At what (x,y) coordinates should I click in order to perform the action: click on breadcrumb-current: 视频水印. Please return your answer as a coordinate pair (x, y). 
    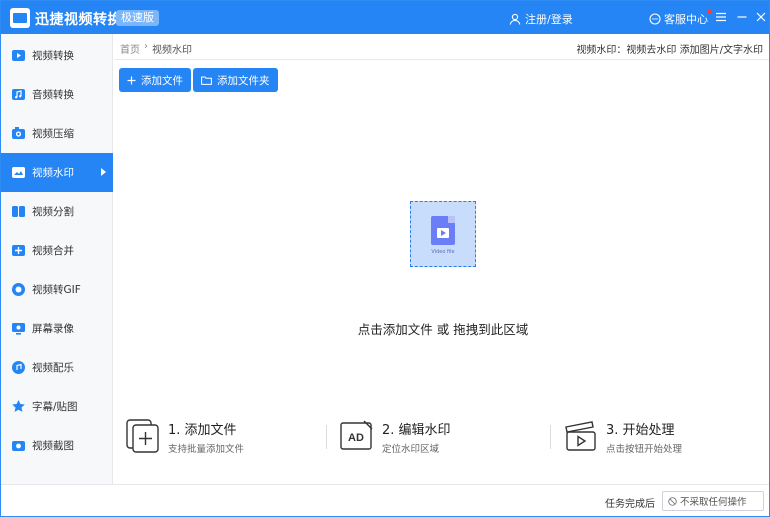
    Looking at the image, I should click on (172, 50).